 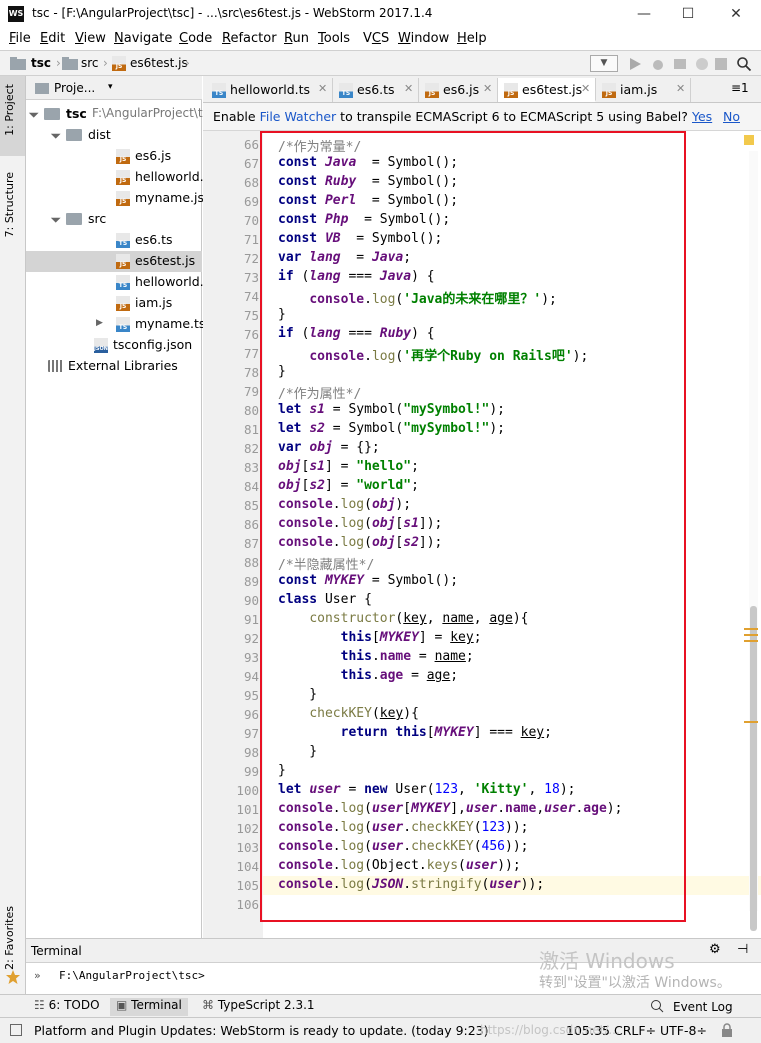 What do you see at coordinates (149, 1007) in the screenshot?
I see `bottom-tab-terminal: ▣ Terminal` at bounding box center [149, 1007].